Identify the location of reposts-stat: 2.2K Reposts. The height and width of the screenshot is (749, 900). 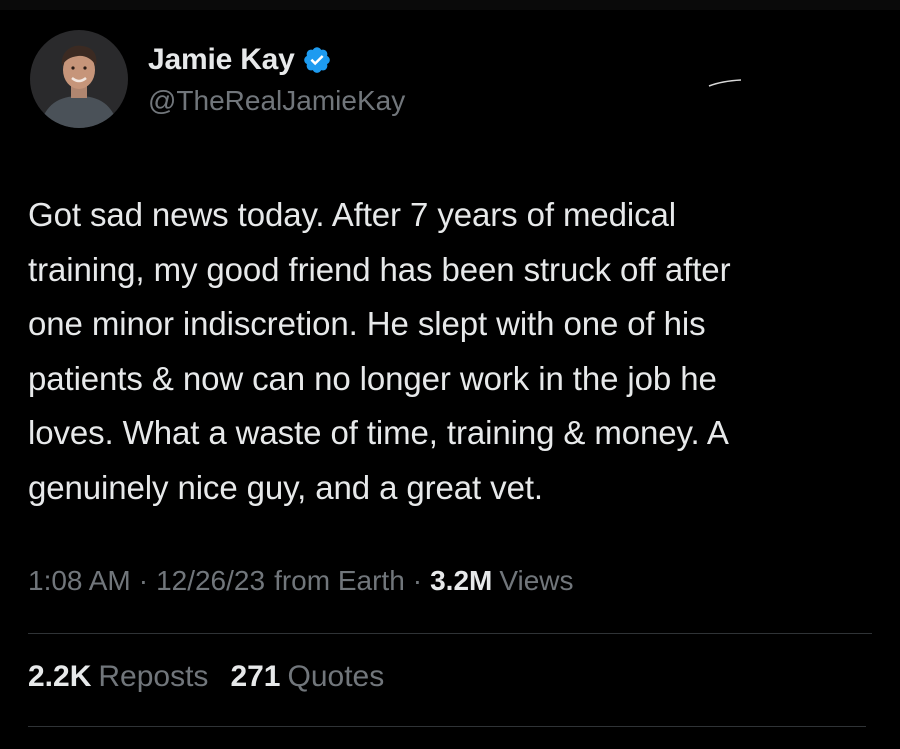
(118, 677).